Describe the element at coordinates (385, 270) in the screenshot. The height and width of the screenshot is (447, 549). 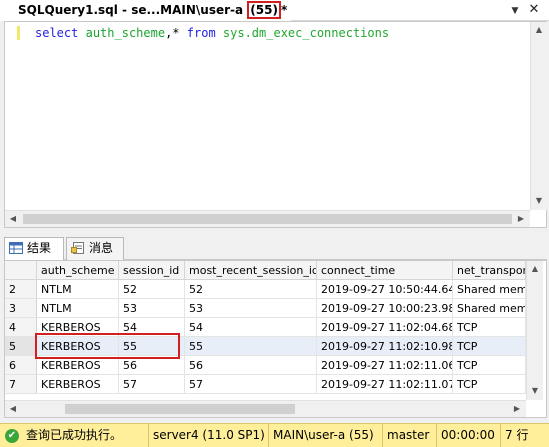
I see `column-header-connect-time: connect_time` at that location.